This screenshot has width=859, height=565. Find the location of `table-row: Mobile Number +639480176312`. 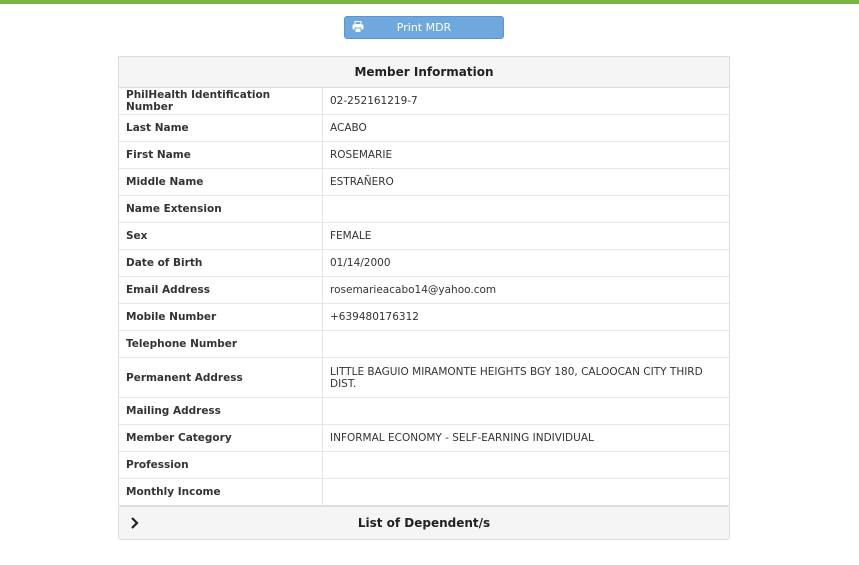

table-row: Mobile Number +639480176312 is located at coordinates (424, 317).